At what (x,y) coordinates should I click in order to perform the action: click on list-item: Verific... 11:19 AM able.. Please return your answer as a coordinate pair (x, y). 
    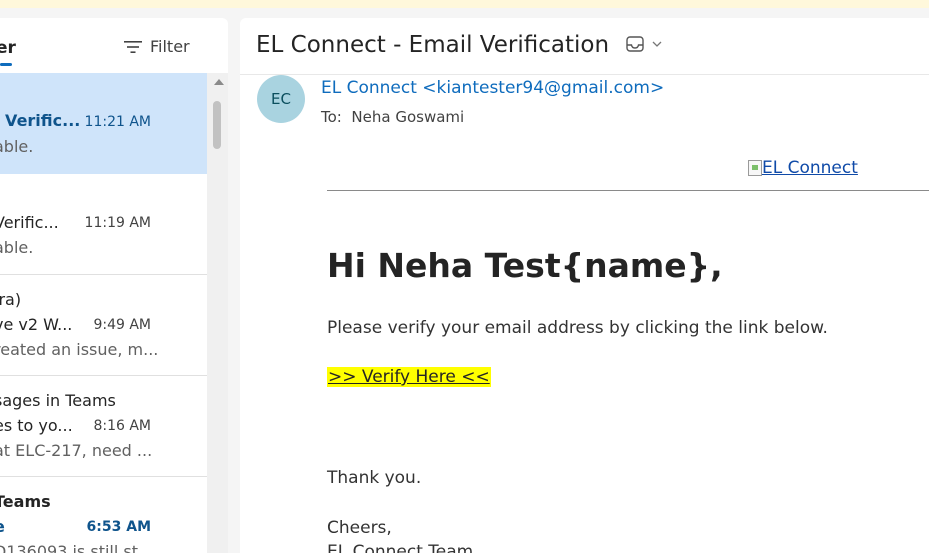
    Looking at the image, I should click on (103, 224).